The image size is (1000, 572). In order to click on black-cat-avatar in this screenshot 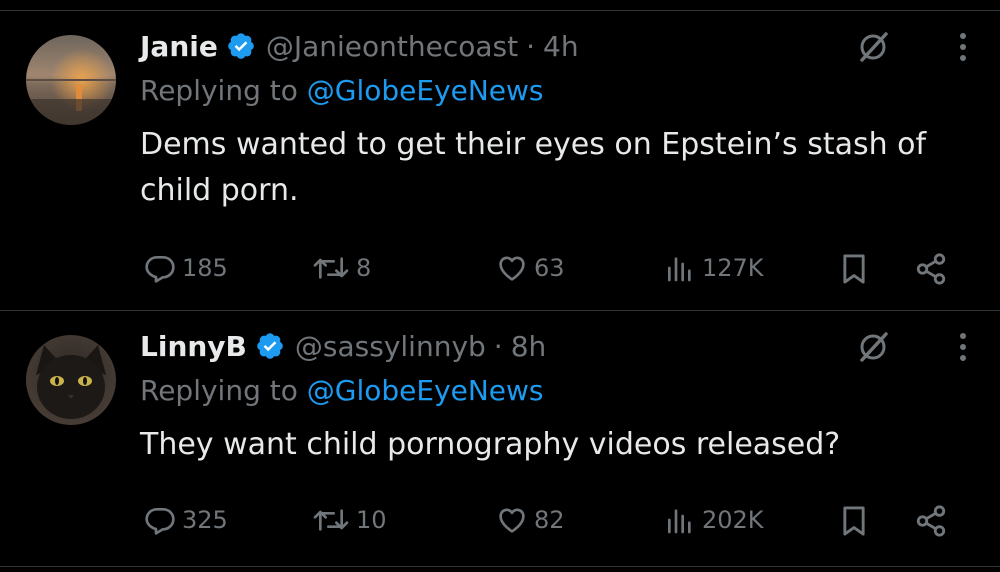, I will do `click(71, 380)`.